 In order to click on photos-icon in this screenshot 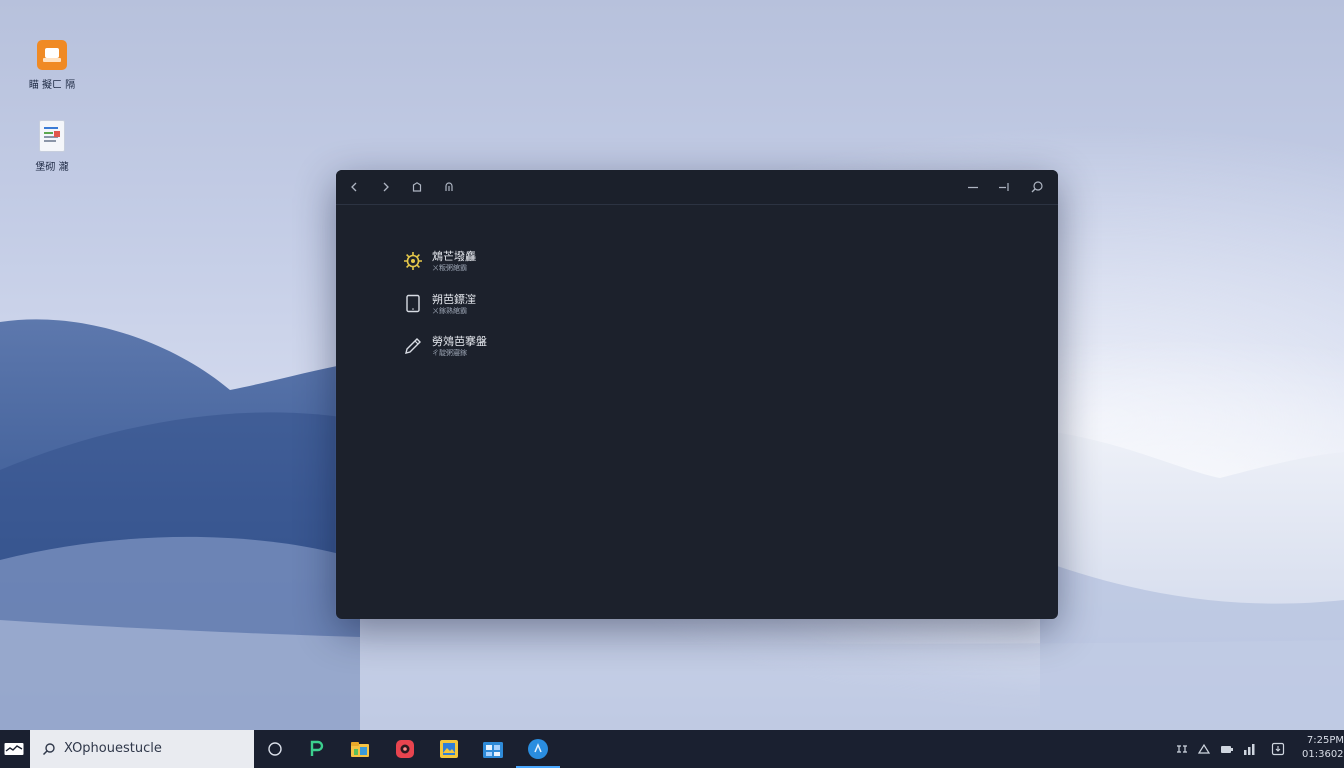, I will do `click(449, 749)`.